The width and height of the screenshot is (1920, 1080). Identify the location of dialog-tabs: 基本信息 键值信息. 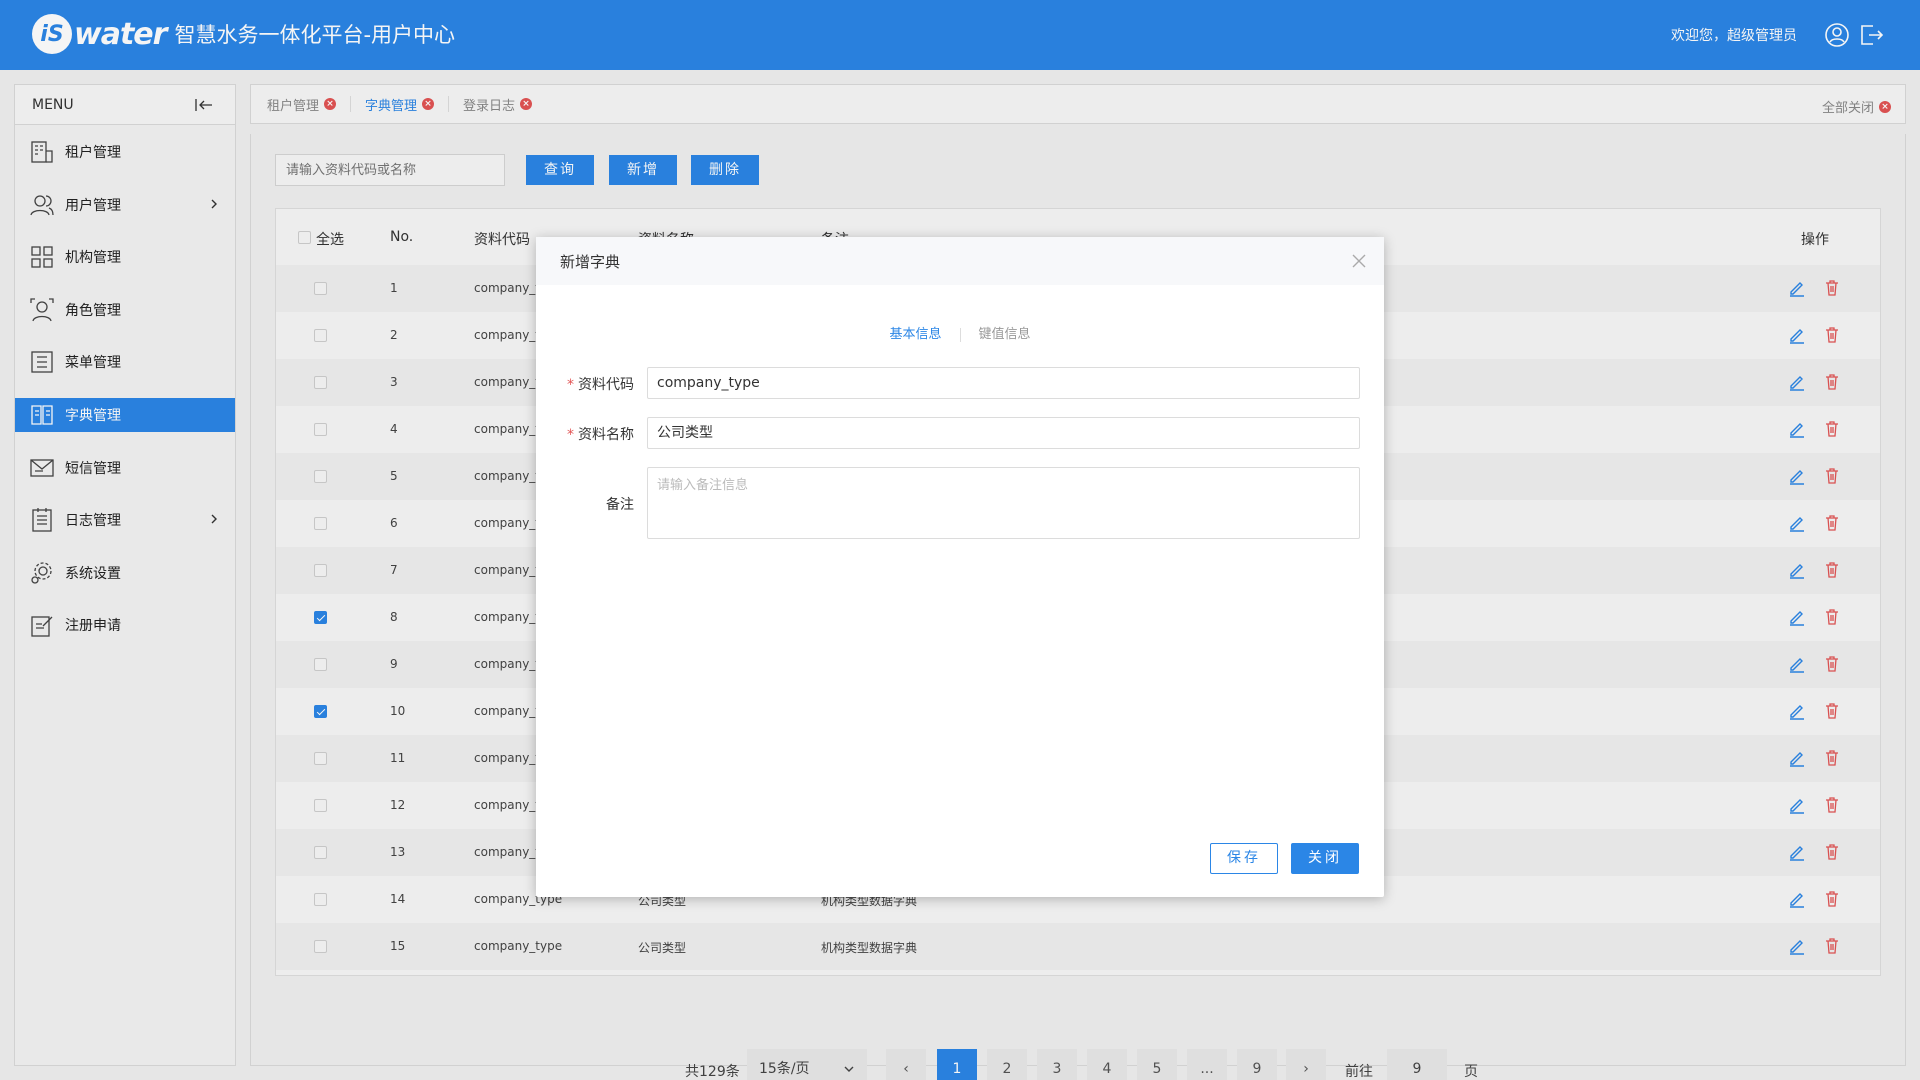
(960, 332).